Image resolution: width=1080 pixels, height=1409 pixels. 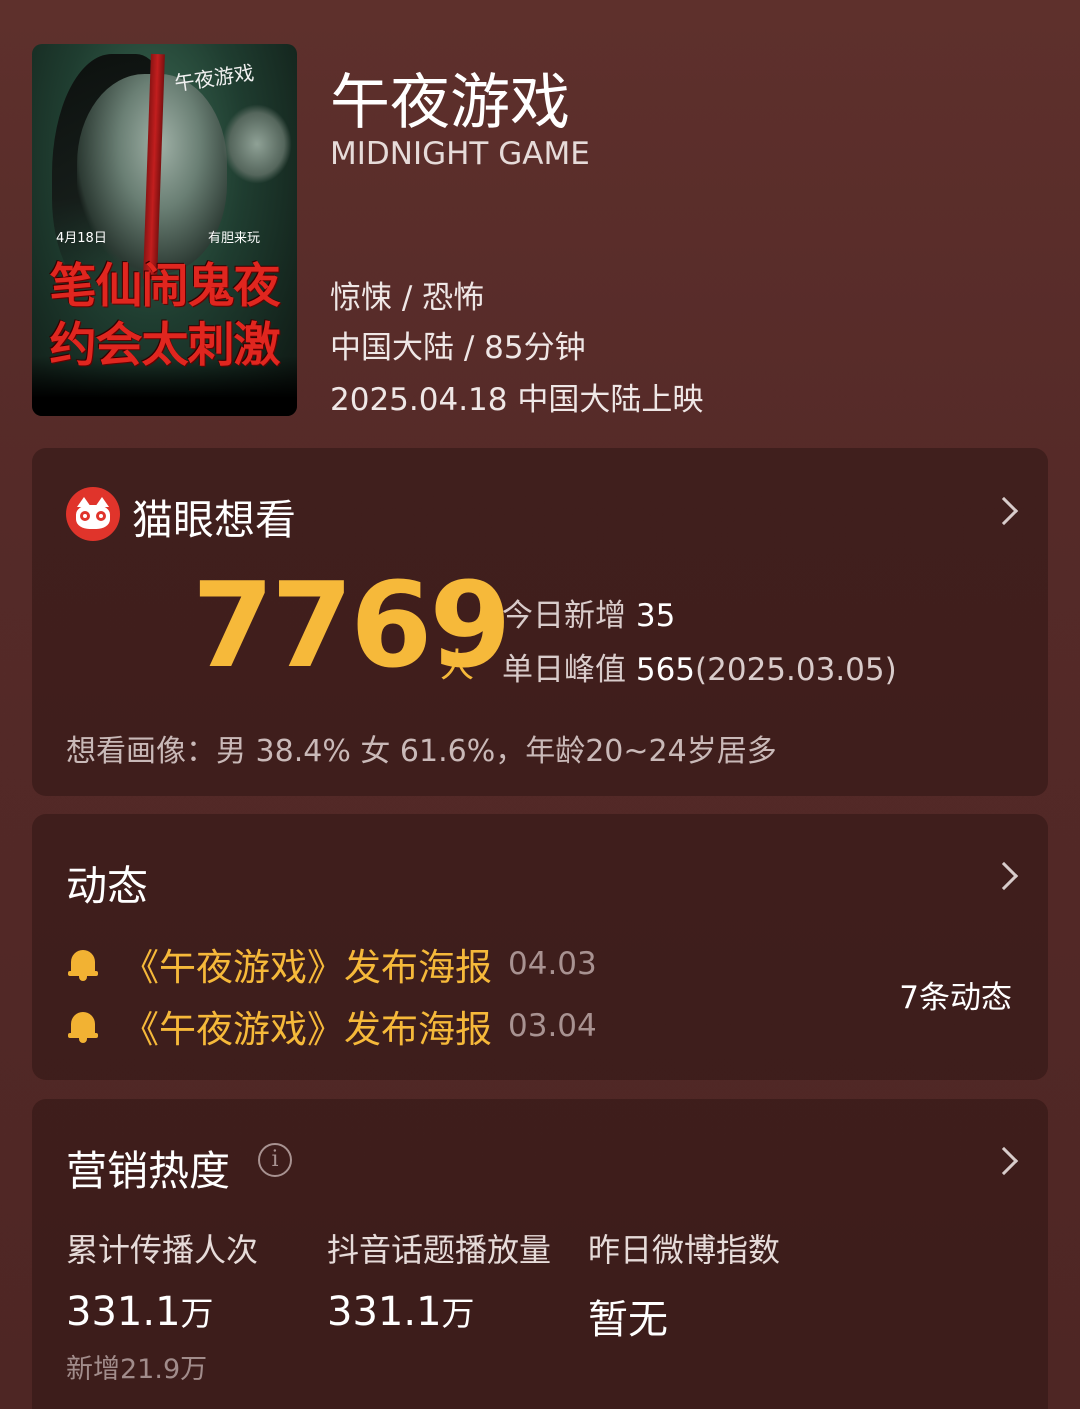 What do you see at coordinates (81, 238) in the screenshot?
I see `poster-date: 4月18日` at bounding box center [81, 238].